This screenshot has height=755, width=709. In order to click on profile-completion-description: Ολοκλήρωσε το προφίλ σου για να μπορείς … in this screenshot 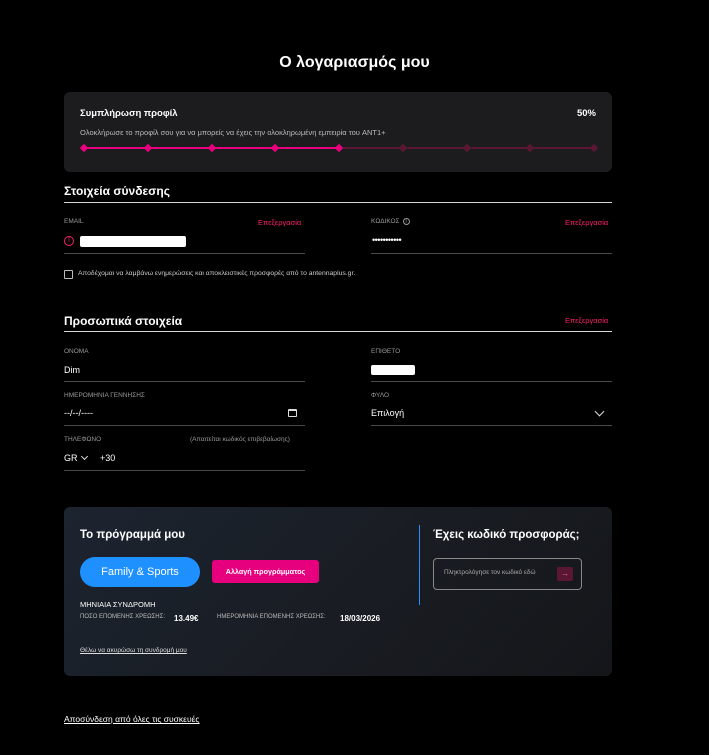, I will do `click(233, 132)`.